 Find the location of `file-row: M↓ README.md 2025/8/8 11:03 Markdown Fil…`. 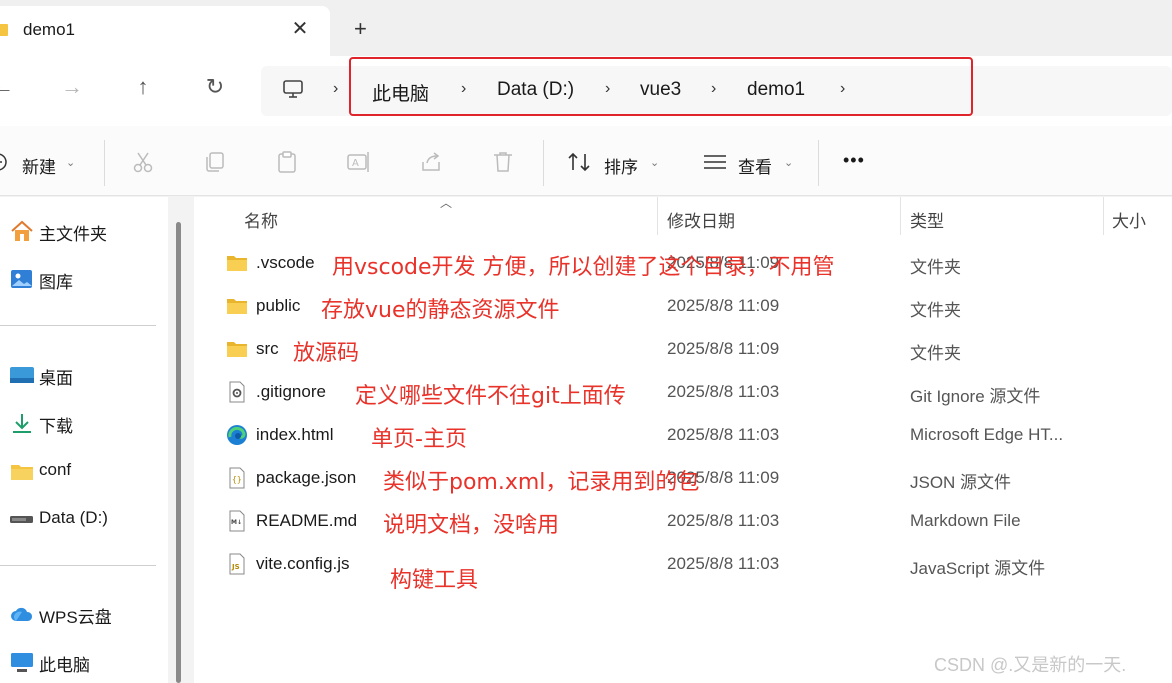

file-row: M↓ README.md 2025/8/8 11:03 Markdown Fil… is located at coordinates (683, 522).